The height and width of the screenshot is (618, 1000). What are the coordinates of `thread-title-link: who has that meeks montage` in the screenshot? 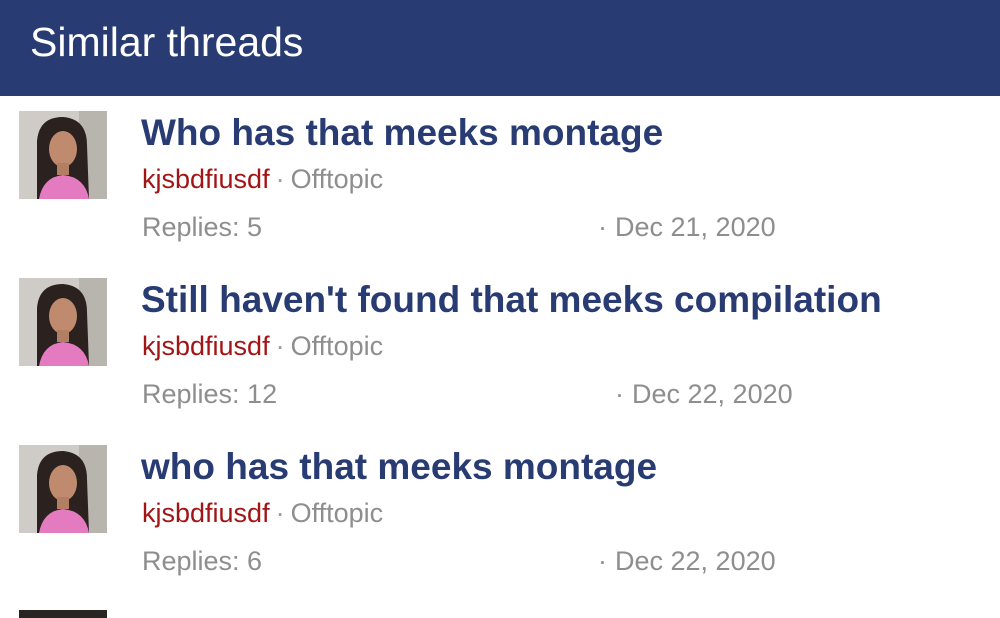 It's located at (399, 467).